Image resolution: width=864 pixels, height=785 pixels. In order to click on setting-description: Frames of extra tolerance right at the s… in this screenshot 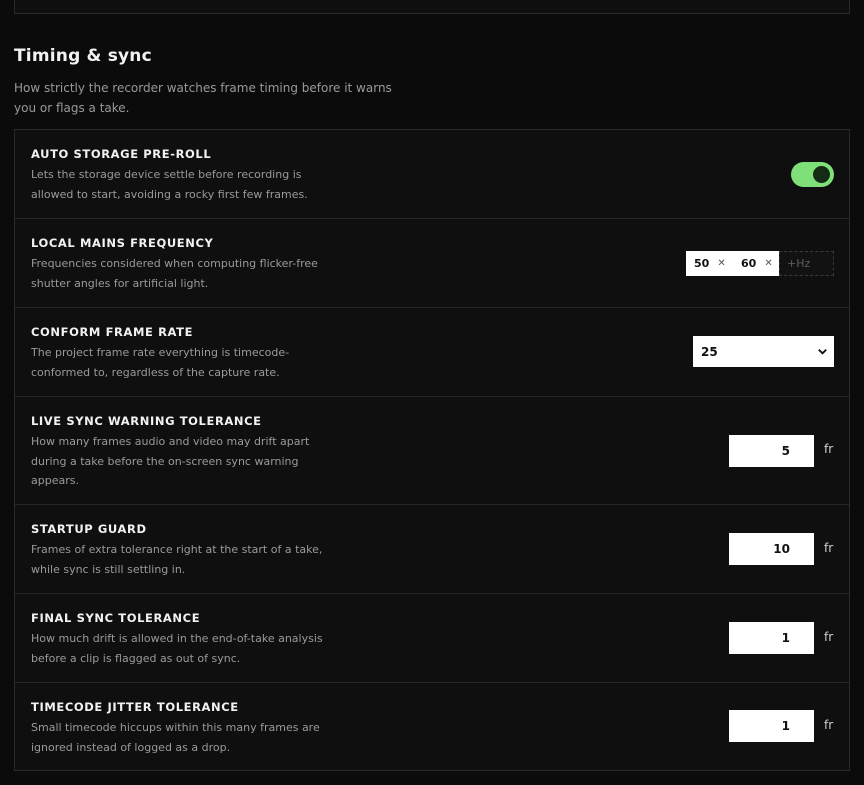, I will do `click(177, 559)`.